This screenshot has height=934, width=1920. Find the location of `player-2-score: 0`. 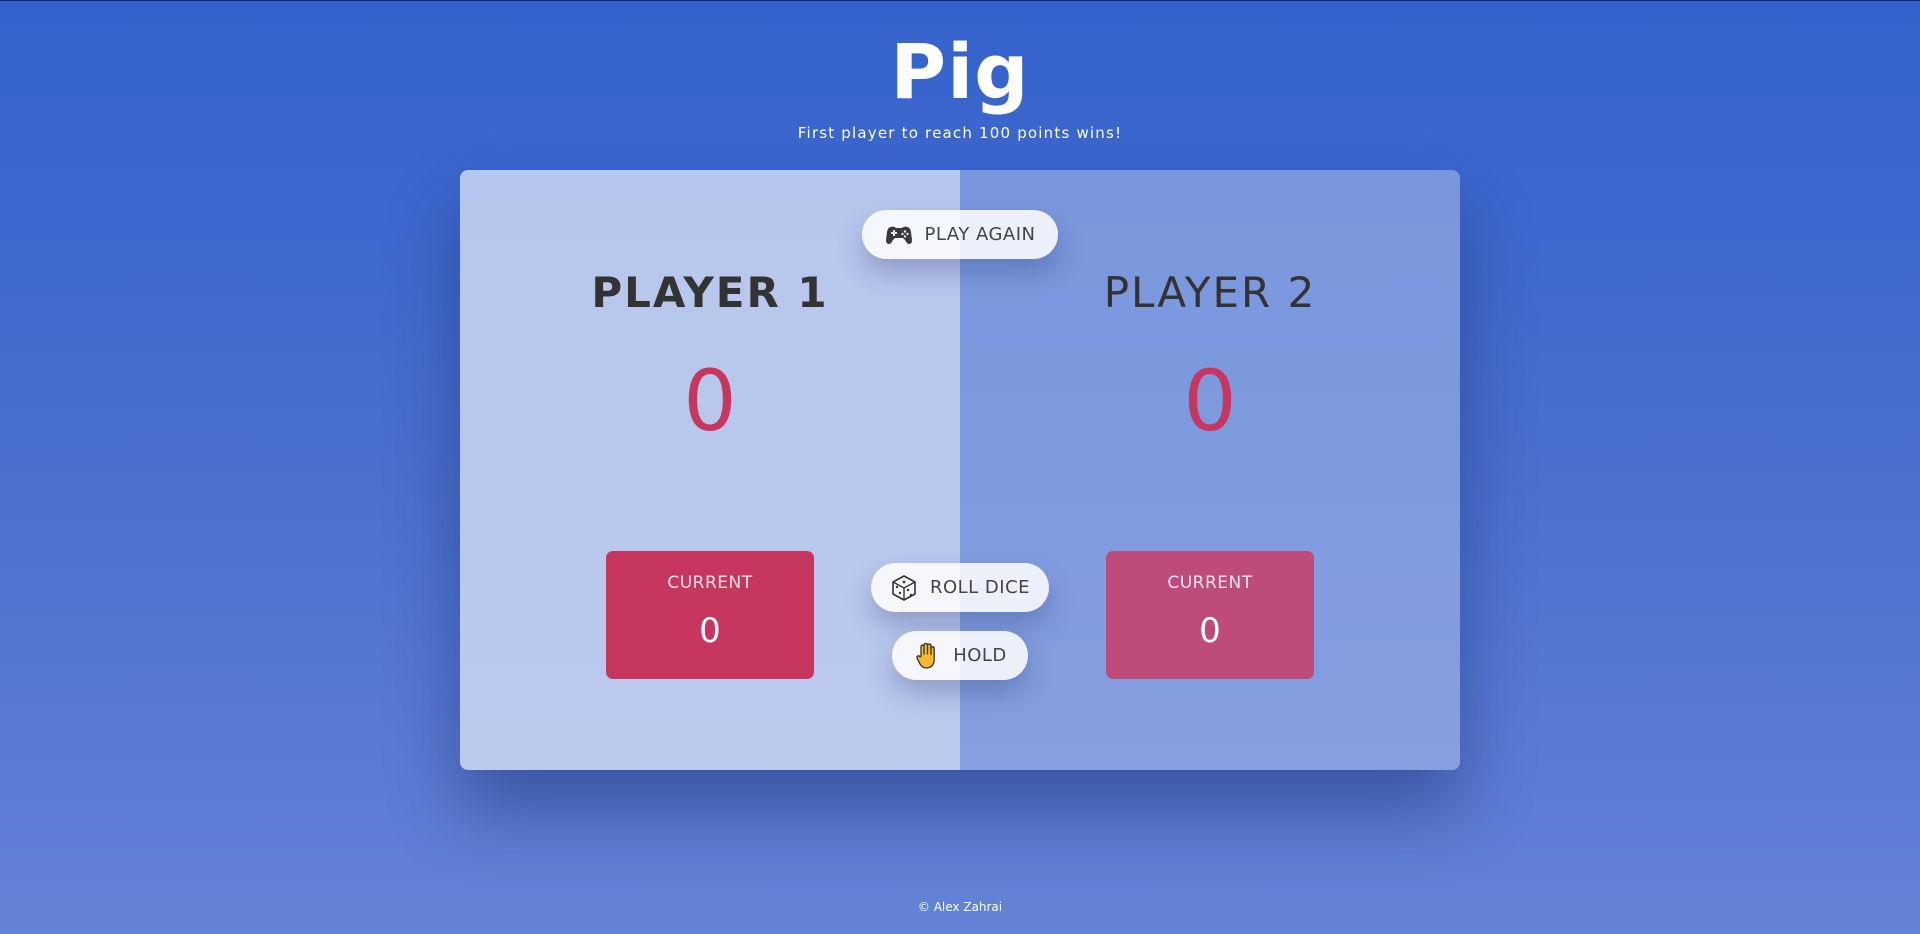

player-2-score: 0 is located at coordinates (1210, 401).